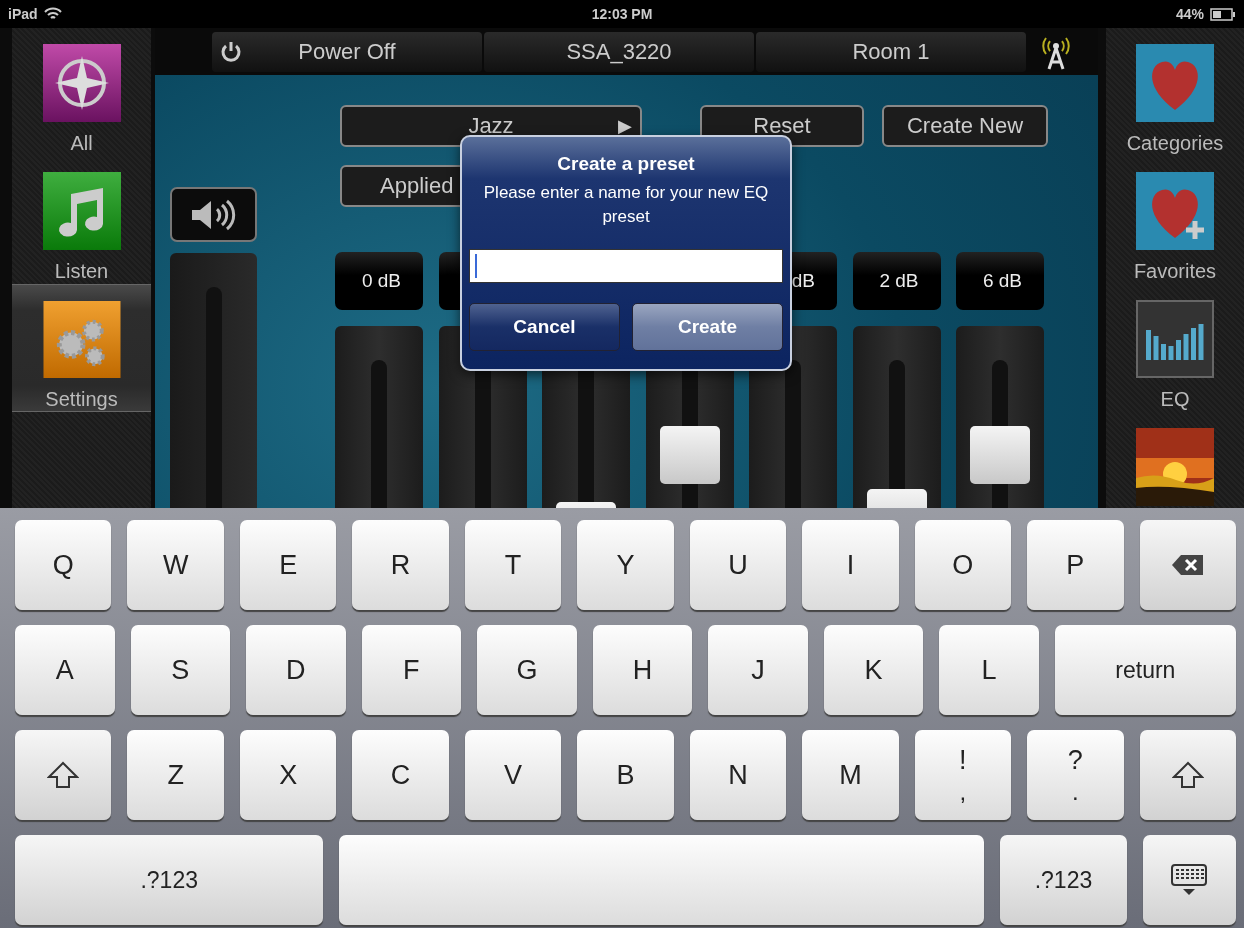 The image size is (1244, 928). What do you see at coordinates (288, 565) in the screenshot?
I see `key: E` at bounding box center [288, 565].